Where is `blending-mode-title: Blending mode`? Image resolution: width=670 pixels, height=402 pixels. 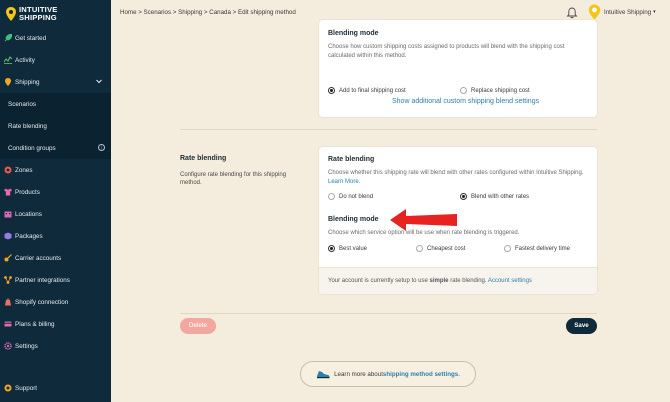
blending-mode-title: Blending mode is located at coordinates (353, 219).